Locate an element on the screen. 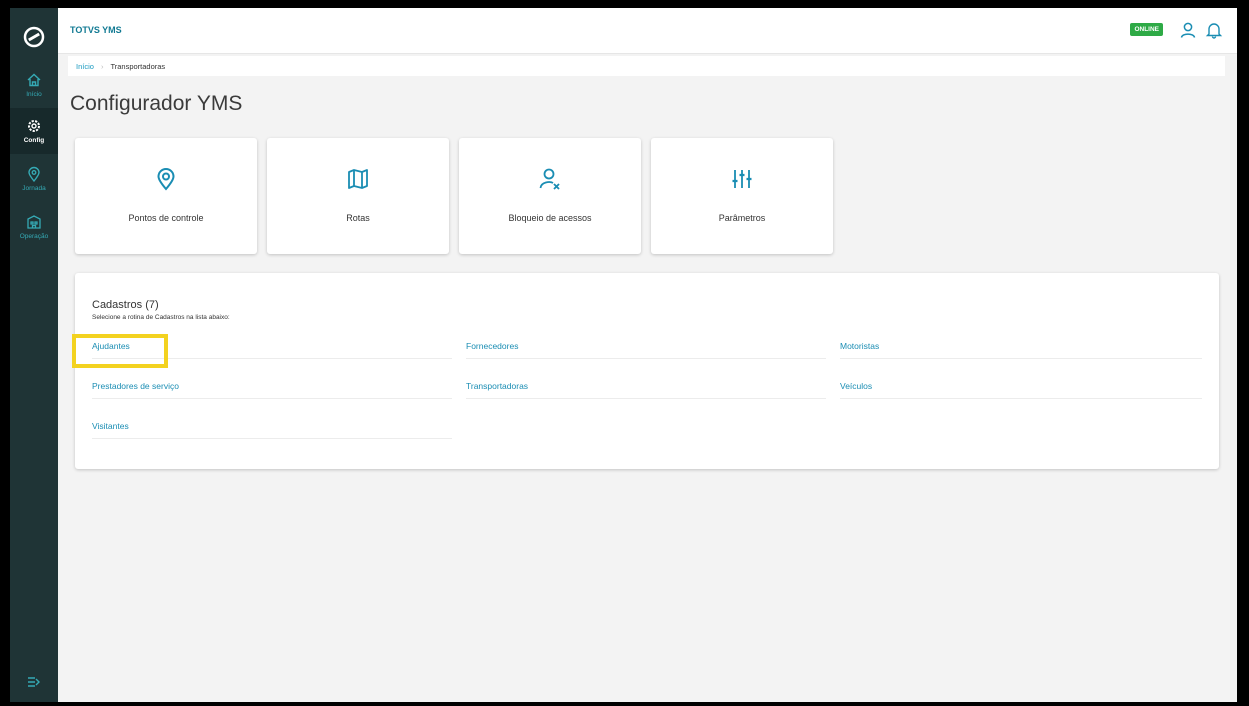  sidebar-item-jornada: Jornada is located at coordinates (34, 179).